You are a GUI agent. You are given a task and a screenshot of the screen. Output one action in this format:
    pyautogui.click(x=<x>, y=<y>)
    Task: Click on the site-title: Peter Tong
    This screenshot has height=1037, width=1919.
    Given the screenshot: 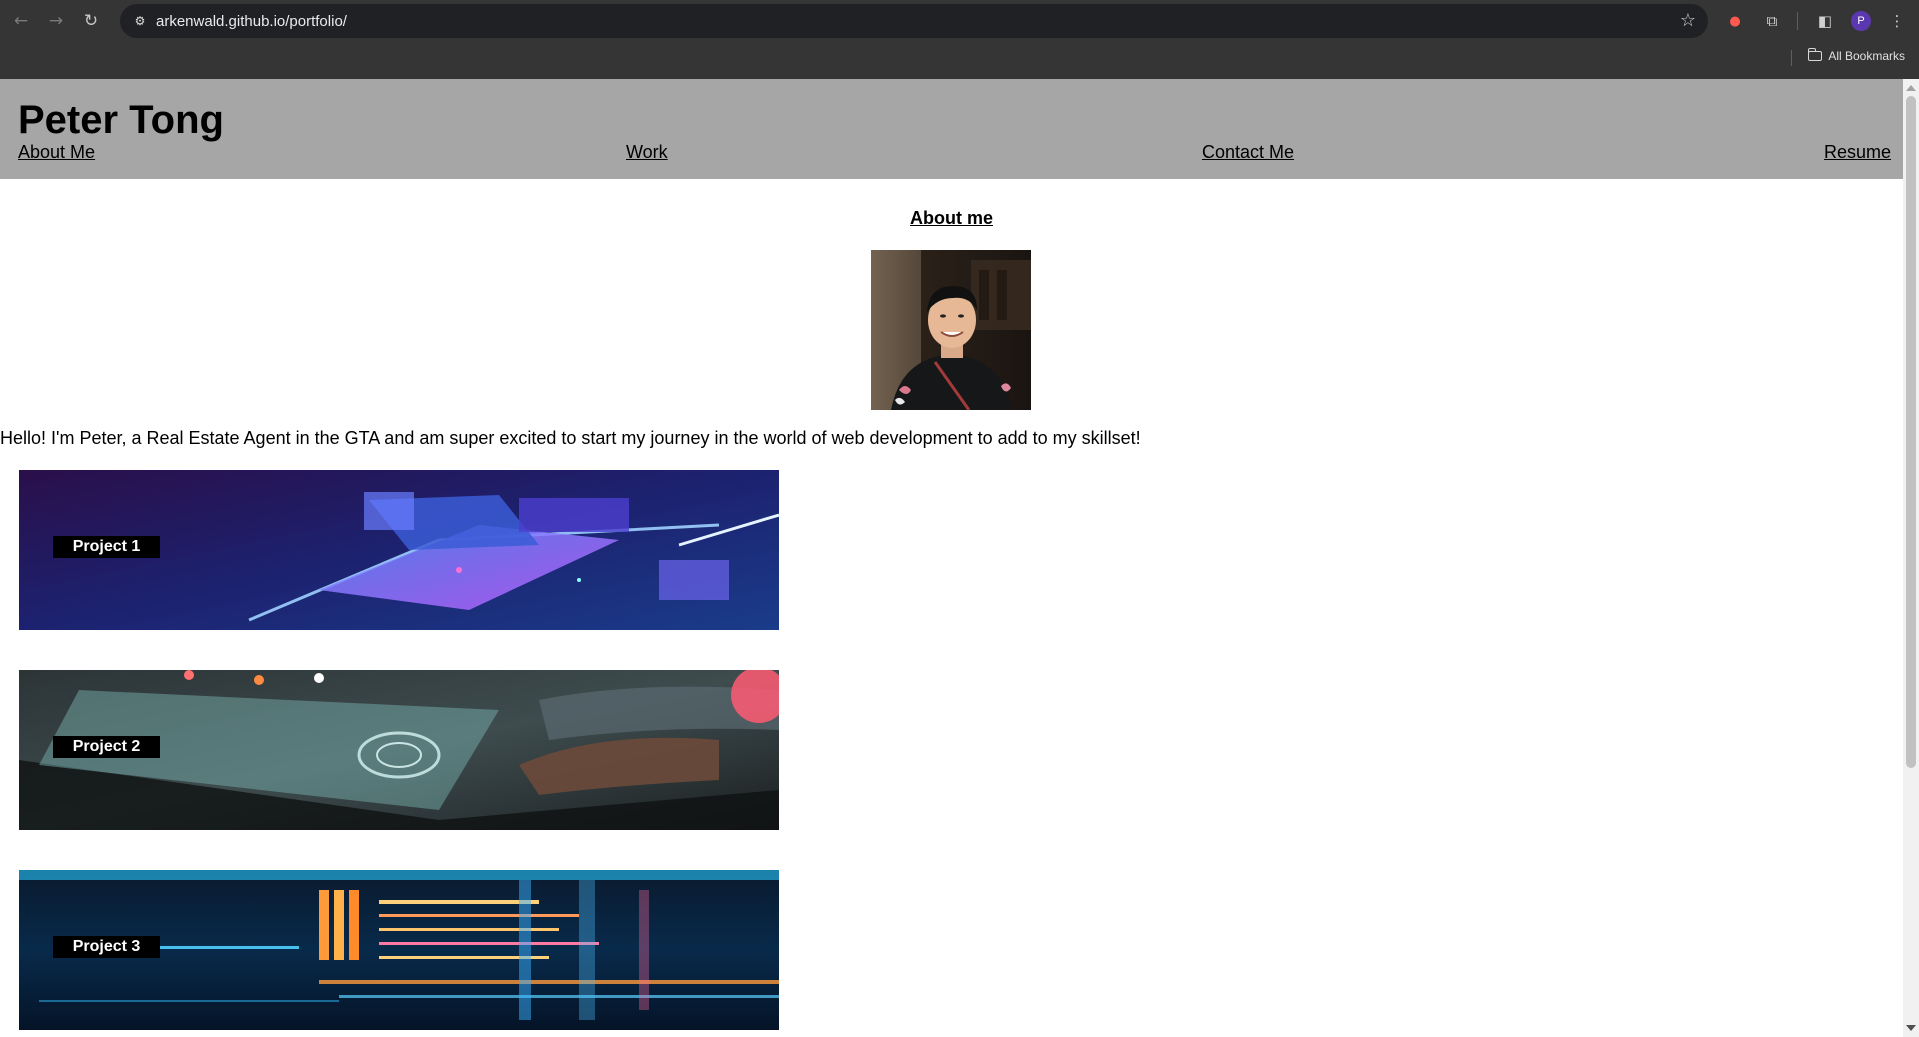 What is the action you would take?
    pyautogui.click(x=121, y=120)
    